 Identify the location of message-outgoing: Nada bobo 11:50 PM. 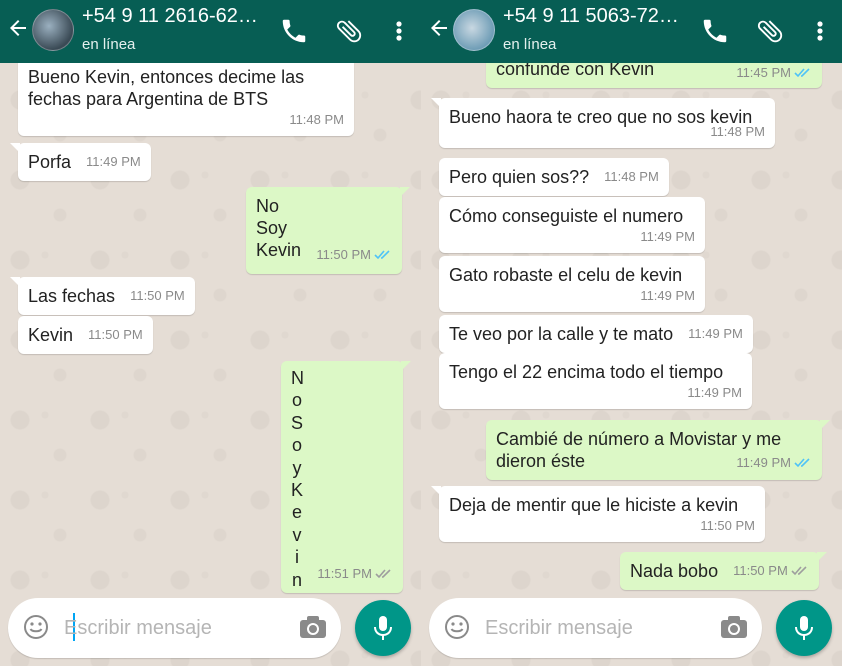
(723, 571).